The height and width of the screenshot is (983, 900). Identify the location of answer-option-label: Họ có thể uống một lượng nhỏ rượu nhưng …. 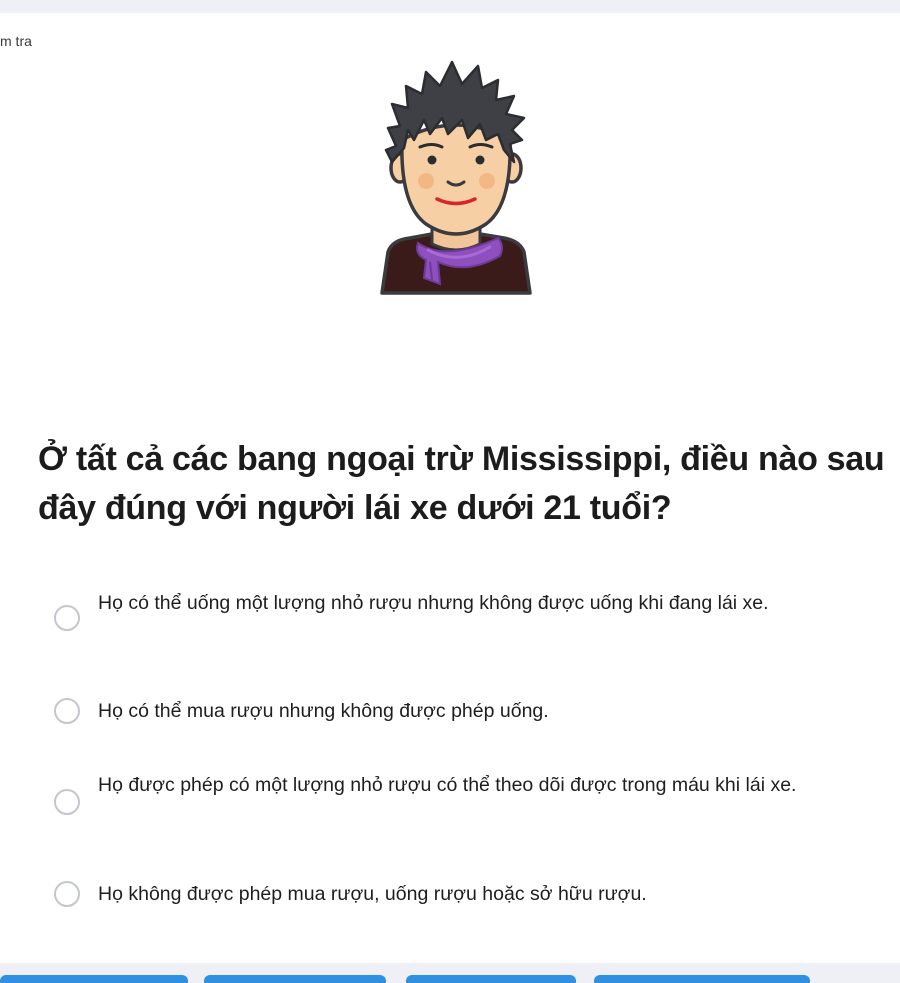
(470, 603).